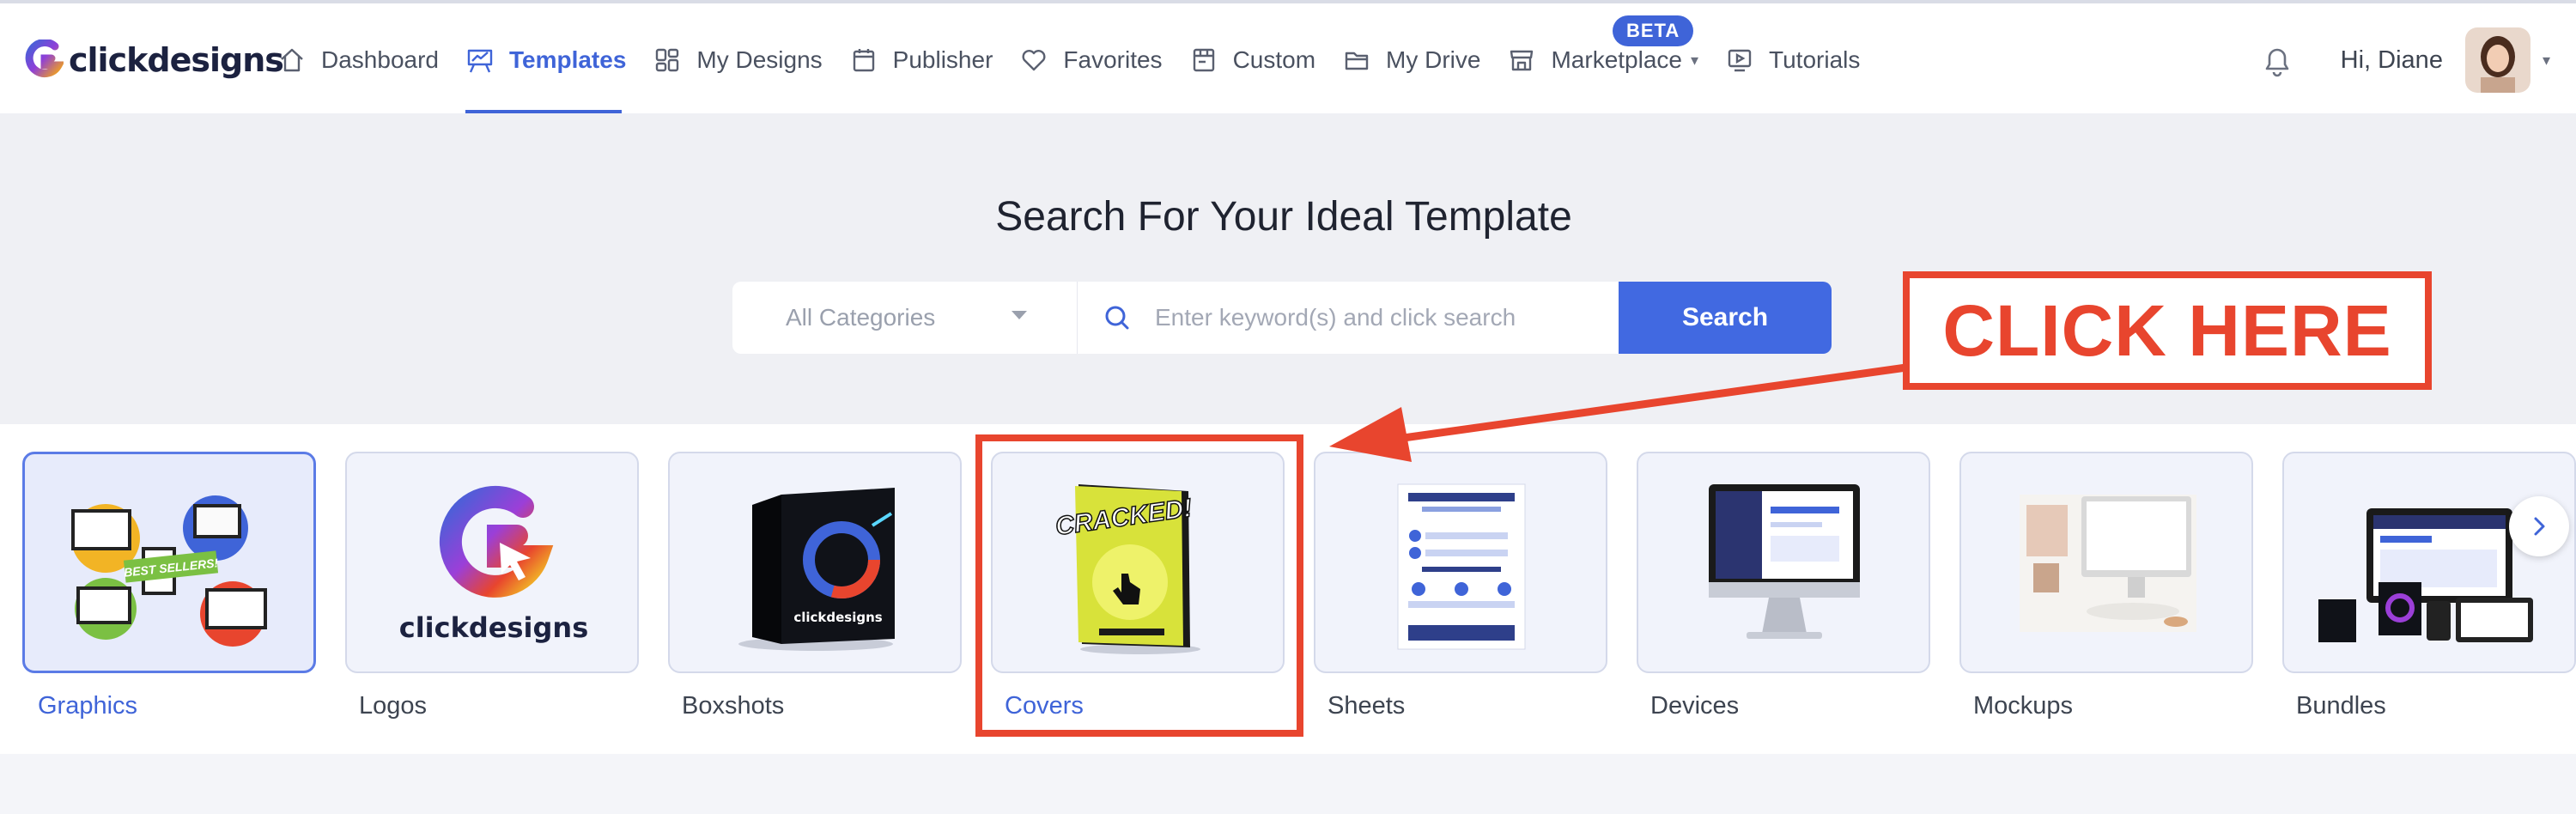 Image resolution: width=2576 pixels, height=814 pixels. Describe the element at coordinates (759, 59) in the screenshot. I see `nav-label: My Designs` at that location.